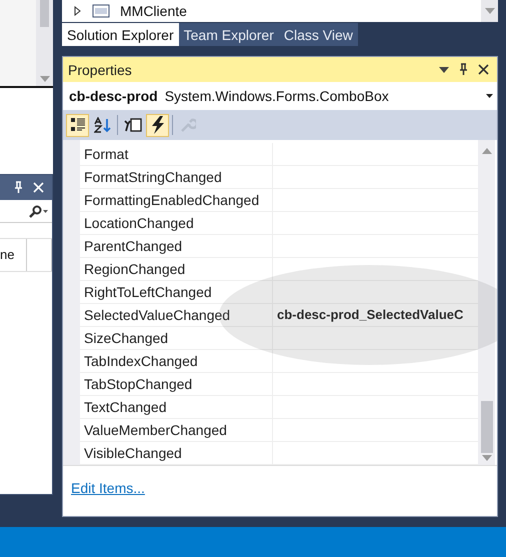 Image resolution: width=506 pixels, height=557 pixels. I want to click on event-name: ParentChanged, so click(176, 246).